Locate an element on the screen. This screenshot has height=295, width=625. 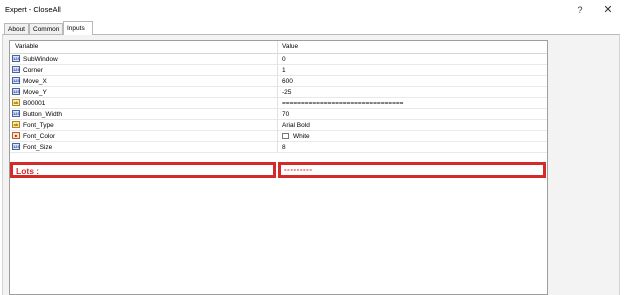
lots-name-highlight: Lots : is located at coordinates (143, 170).